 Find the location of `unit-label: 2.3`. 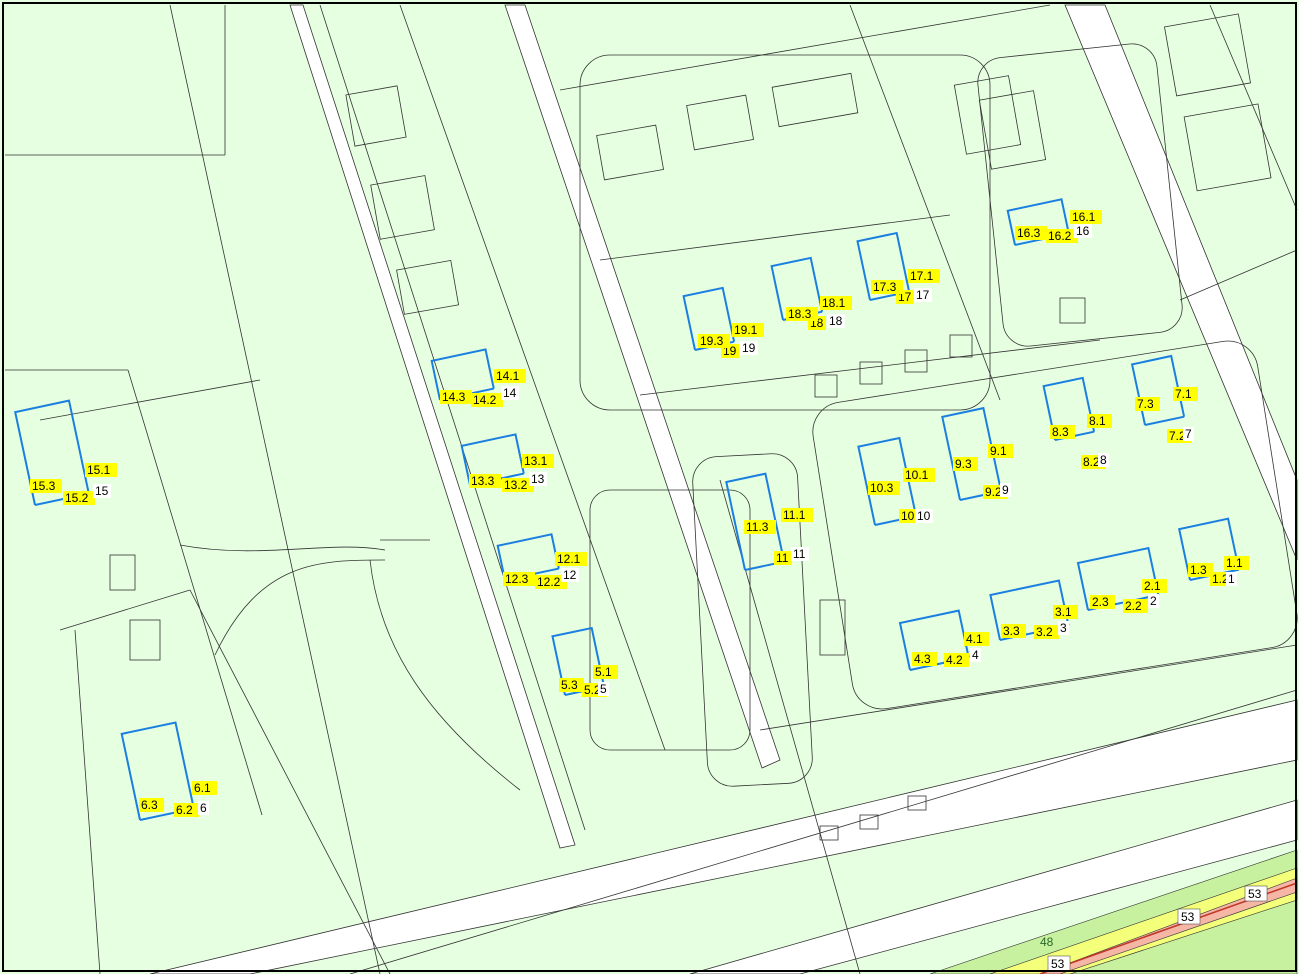

unit-label: 2.3 is located at coordinates (1102, 602).